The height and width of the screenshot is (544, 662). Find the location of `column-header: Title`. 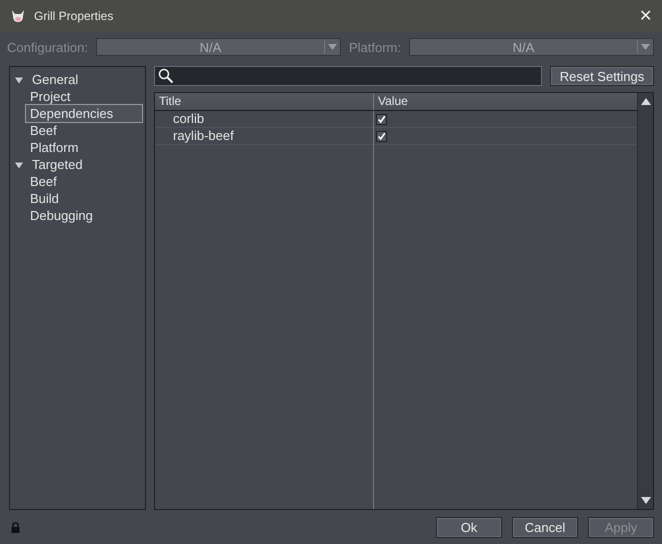

column-header: Title is located at coordinates (264, 101).